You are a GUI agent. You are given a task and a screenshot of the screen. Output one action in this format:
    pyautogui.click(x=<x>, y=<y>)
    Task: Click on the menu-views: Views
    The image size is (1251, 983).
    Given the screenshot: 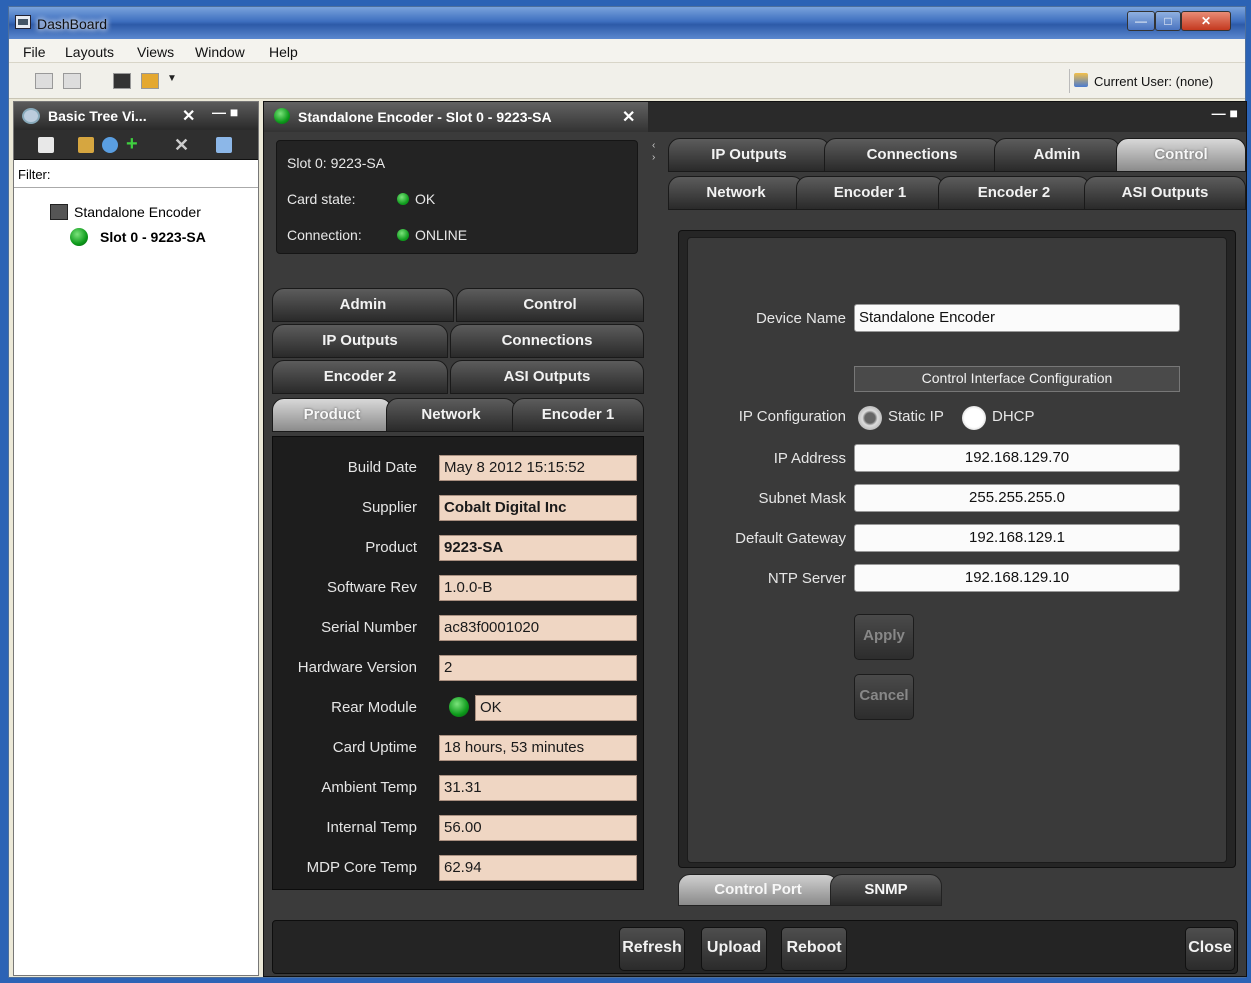 What is the action you would take?
    pyautogui.click(x=155, y=52)
    